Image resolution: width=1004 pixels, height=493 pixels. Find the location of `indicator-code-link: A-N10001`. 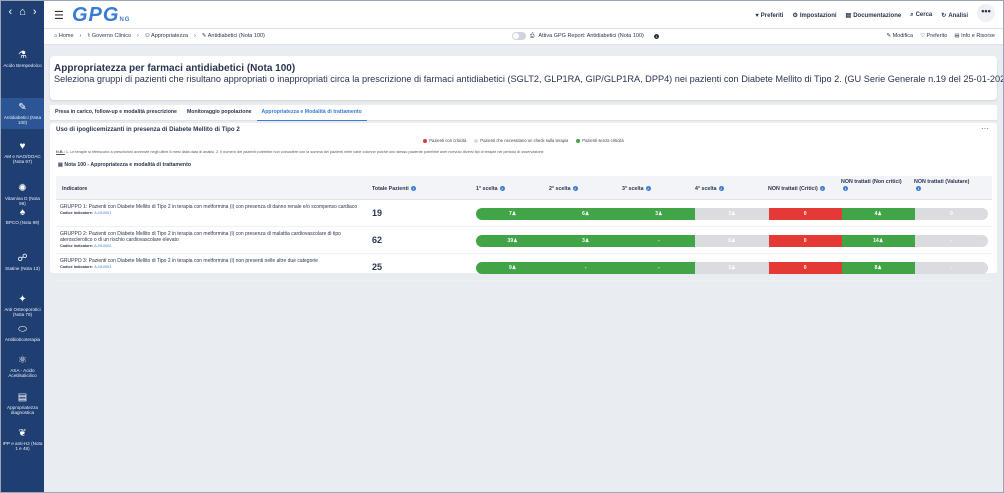

indicator-code-link: A-N10001 is located at coordinates (102, 213).